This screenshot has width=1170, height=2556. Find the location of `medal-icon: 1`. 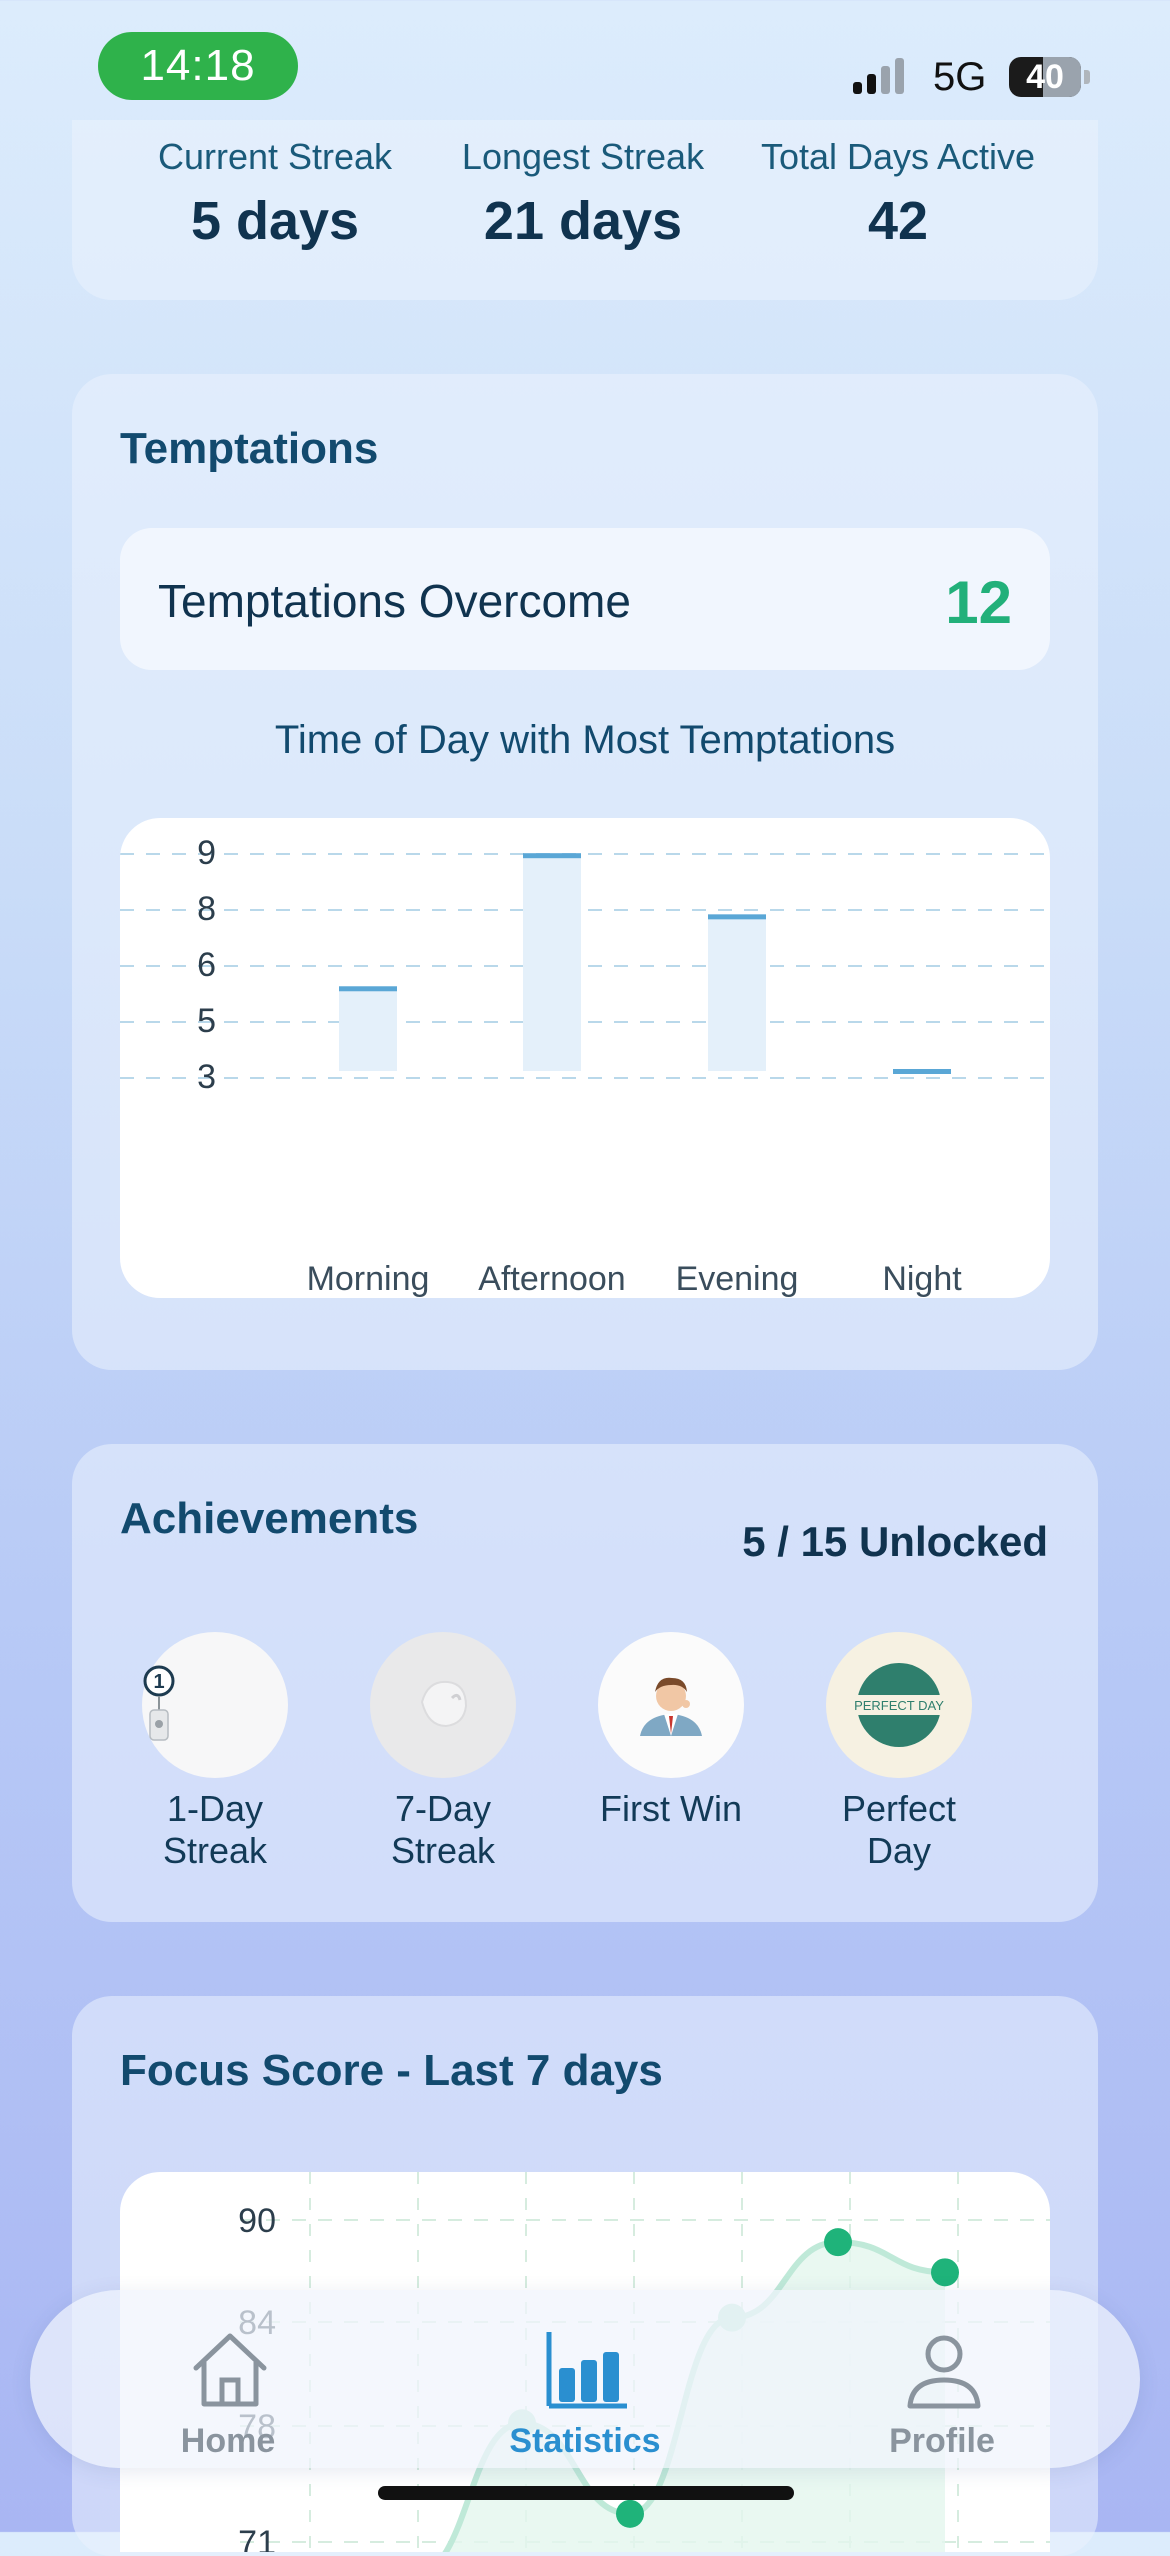

medal-icon: 1 is located at coordinates (215, 1705).